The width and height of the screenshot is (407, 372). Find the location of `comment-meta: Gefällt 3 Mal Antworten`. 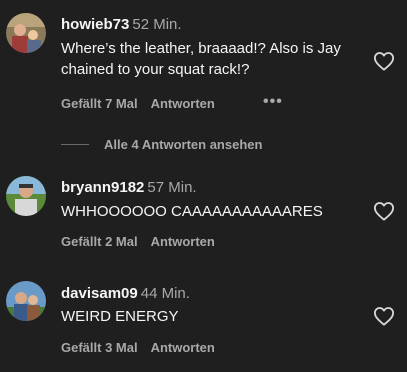

comment-meta: Gefällt 3 Mal Antworten is located at coordinates (138, 348).